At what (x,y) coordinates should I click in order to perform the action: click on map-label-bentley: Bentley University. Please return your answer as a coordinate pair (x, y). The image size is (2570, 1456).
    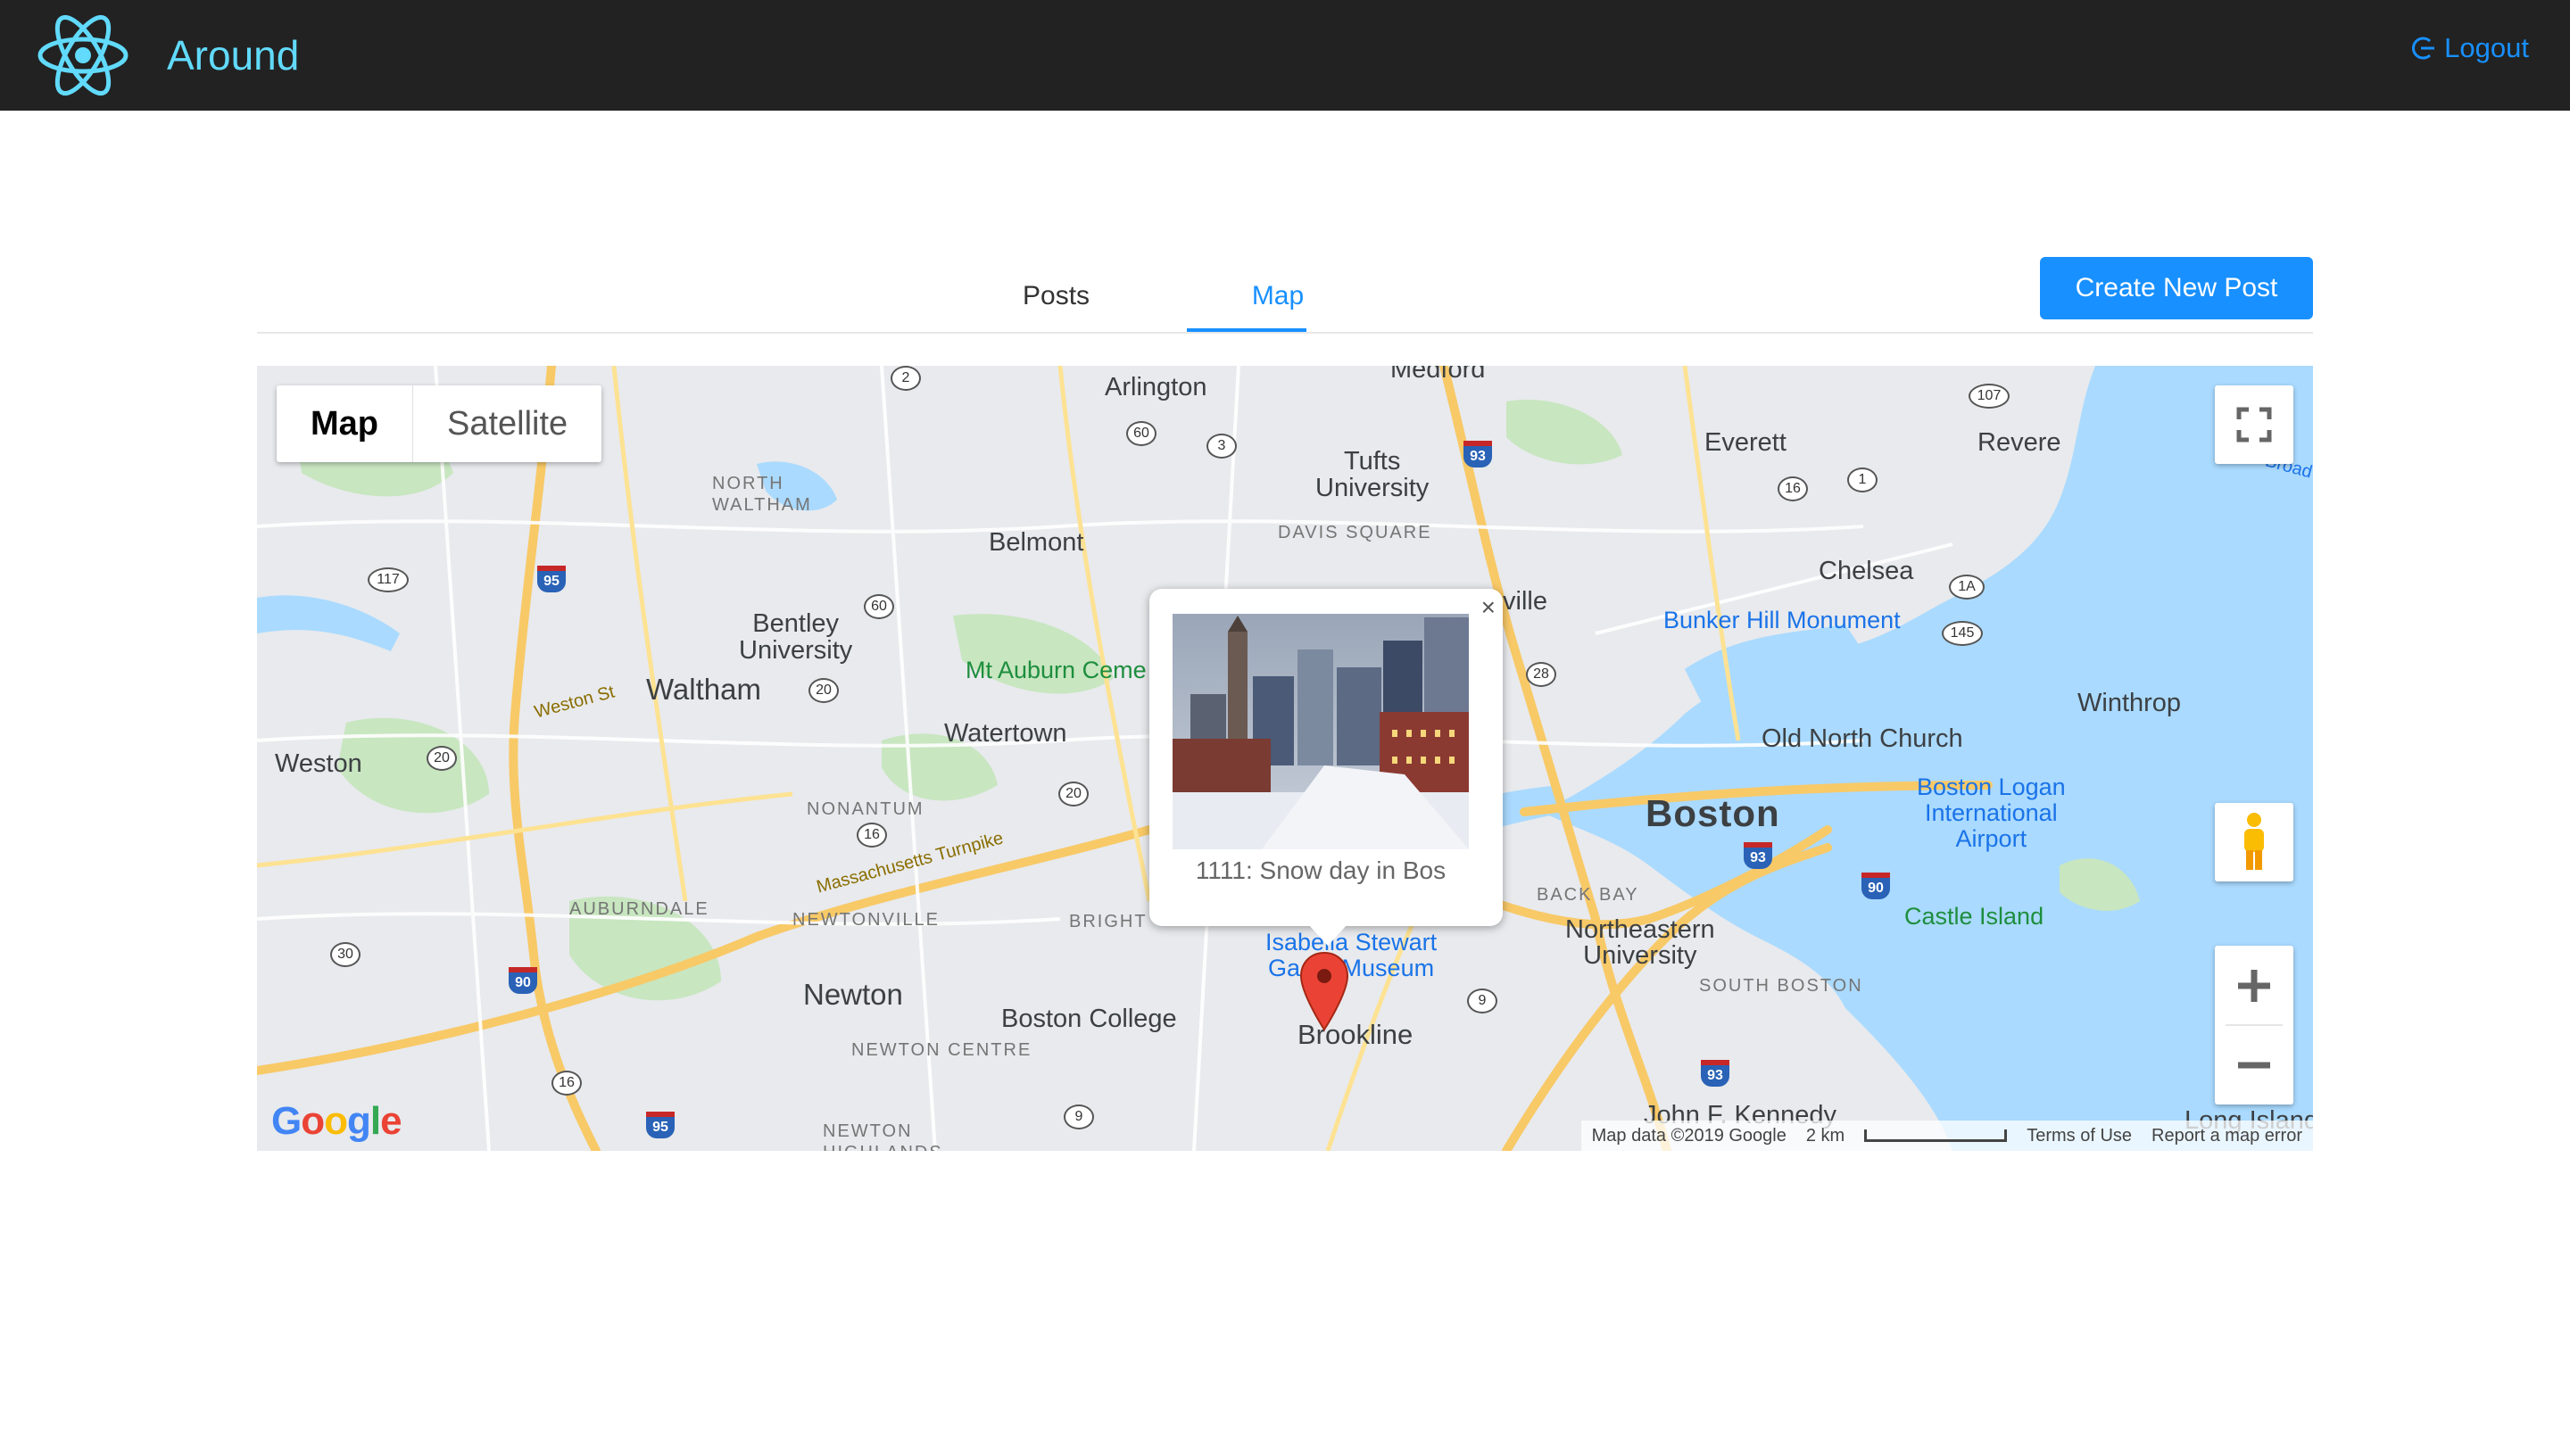
    Looking at the image, I should click on (796, 637).